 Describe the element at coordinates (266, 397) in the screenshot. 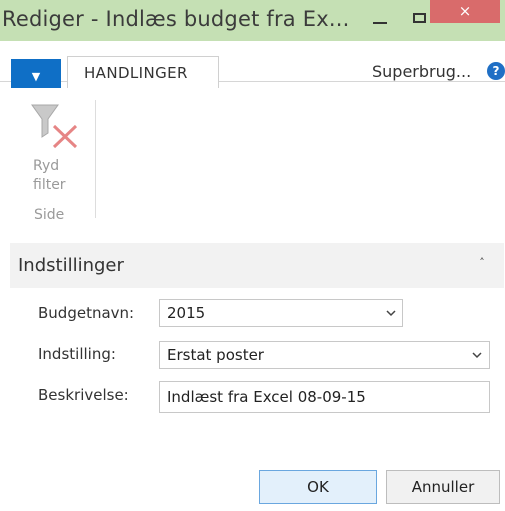

I see `description-value: Indlæst fra Excel 08-09-15` at that location.